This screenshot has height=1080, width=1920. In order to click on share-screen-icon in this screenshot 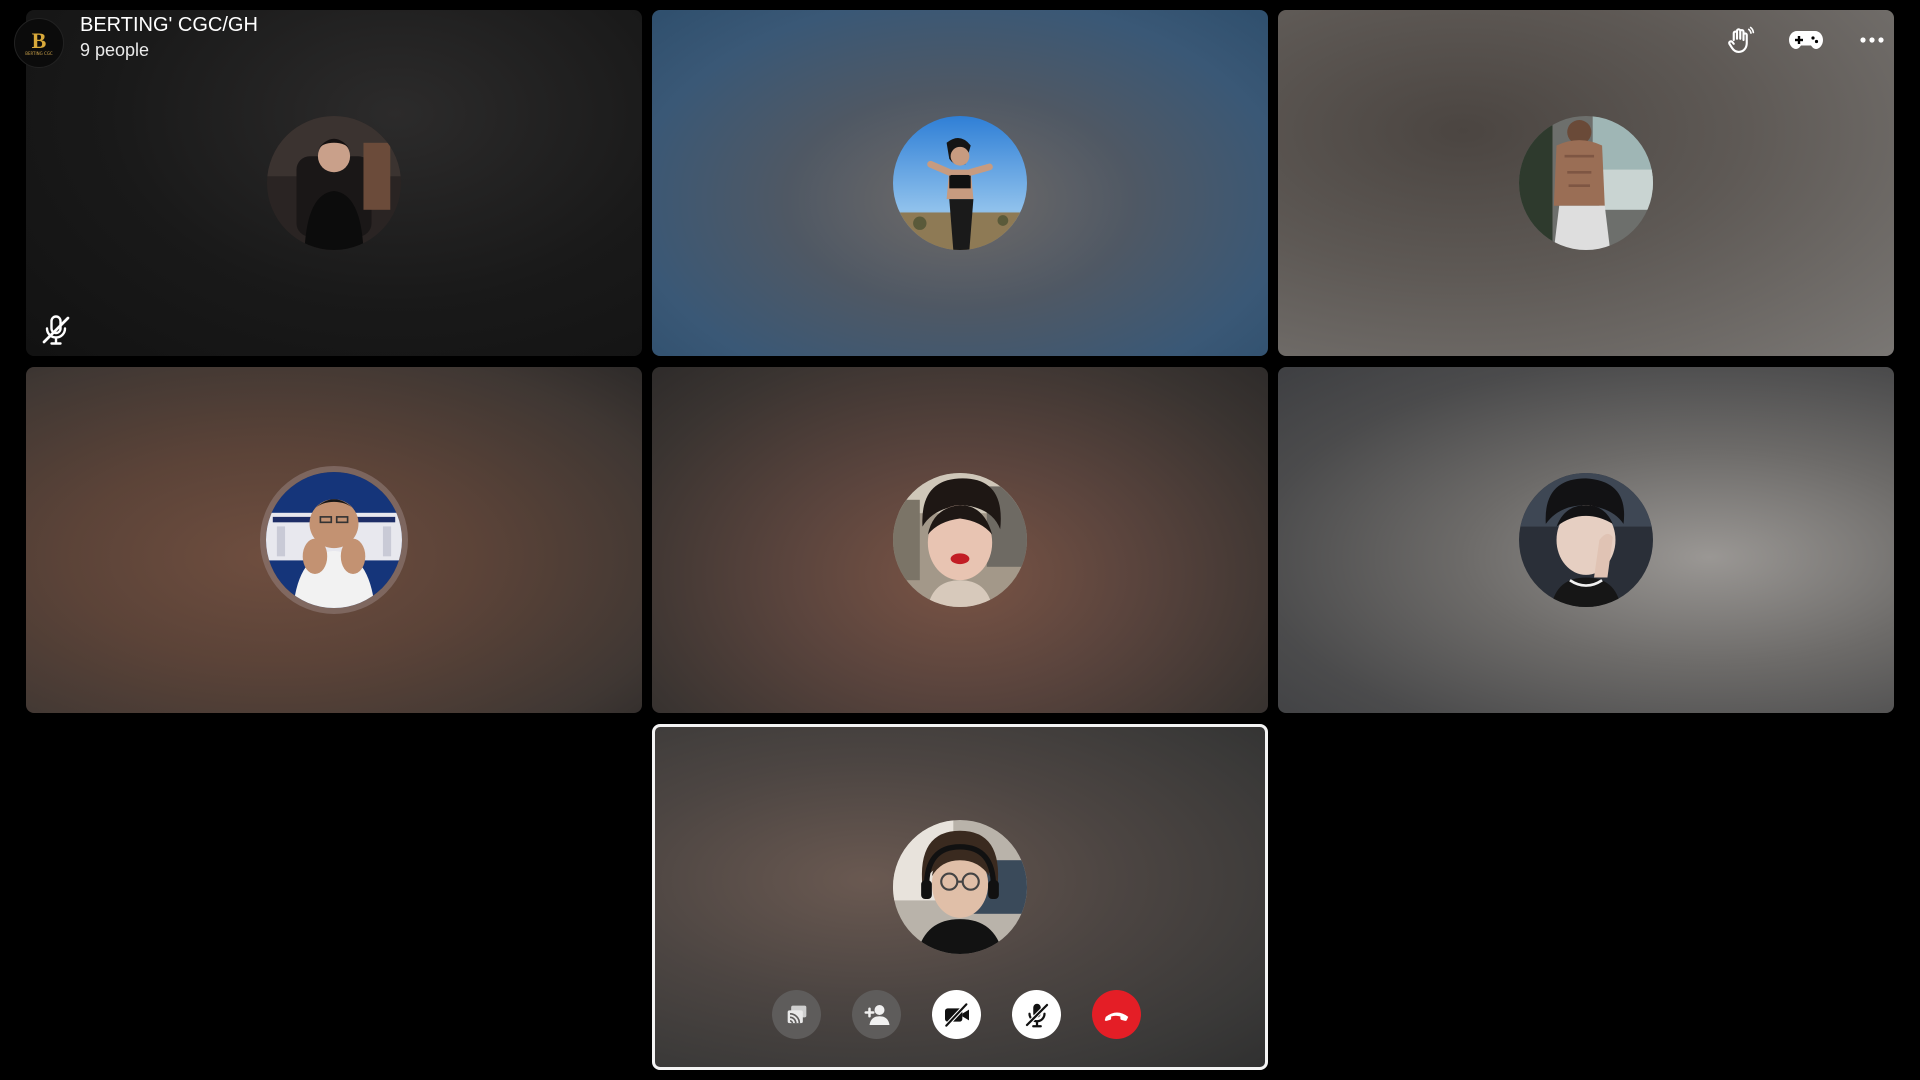, I will do `click(796, 1014)`.